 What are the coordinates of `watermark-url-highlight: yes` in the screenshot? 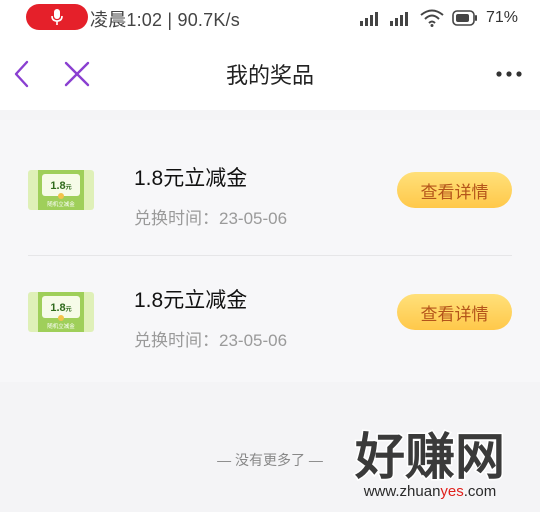 It's located at (451, 491).